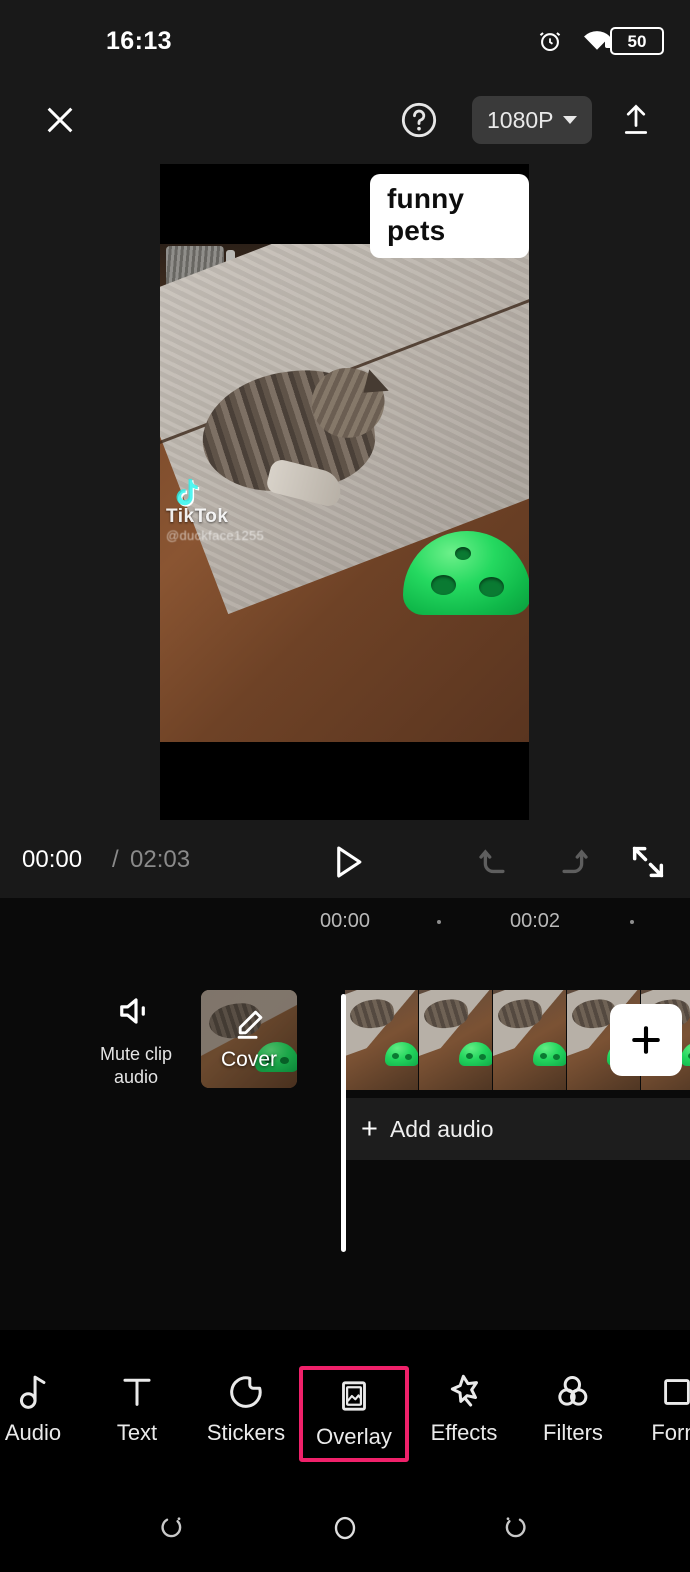 The height and width of the screenshot is (1572, 690). I want to click on cover-label: Cover, so click(249, 1059).